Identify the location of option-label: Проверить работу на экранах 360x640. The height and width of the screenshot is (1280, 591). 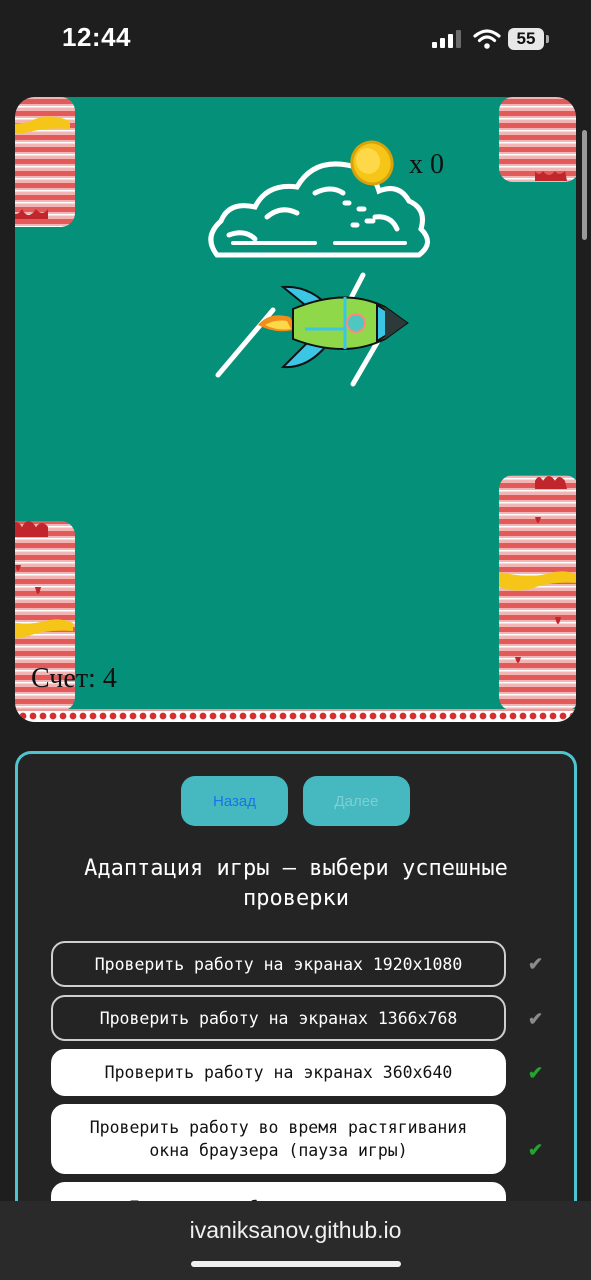
(278, 1072).